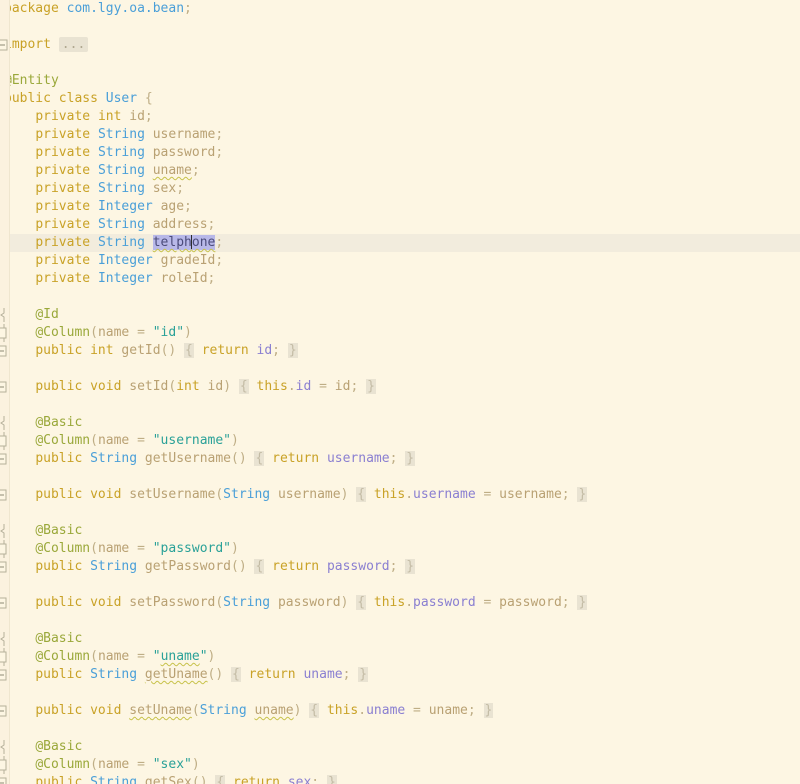  I want to click on code-line: @Column(name = "uname"), so click(400, 657).